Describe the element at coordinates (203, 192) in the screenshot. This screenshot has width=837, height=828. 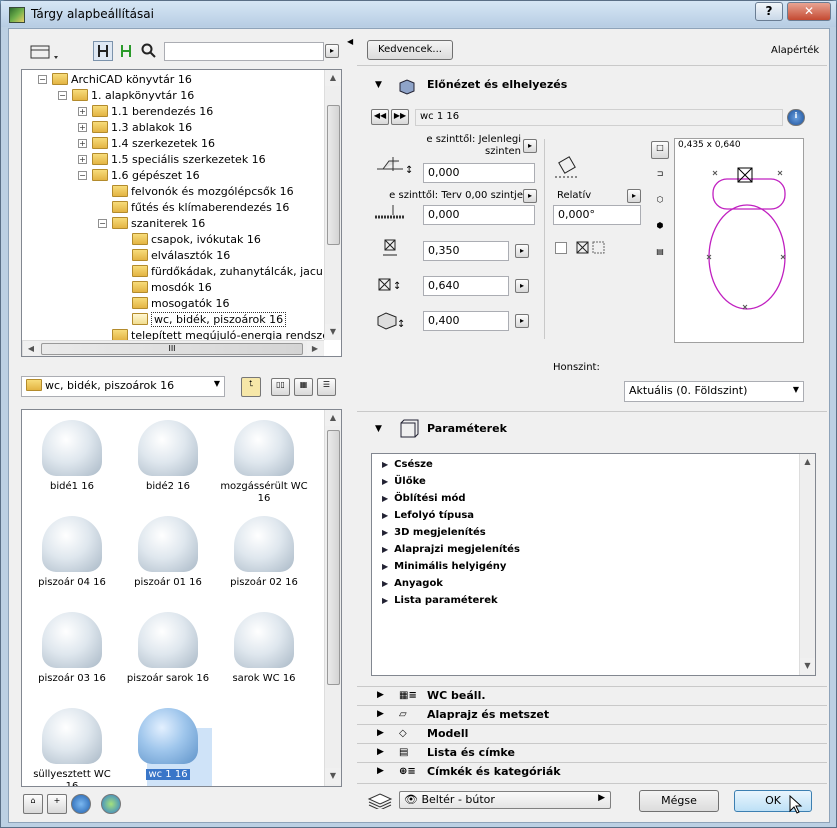
I see `tree-item: felvonók és mozgólépcsők 16` at that location.